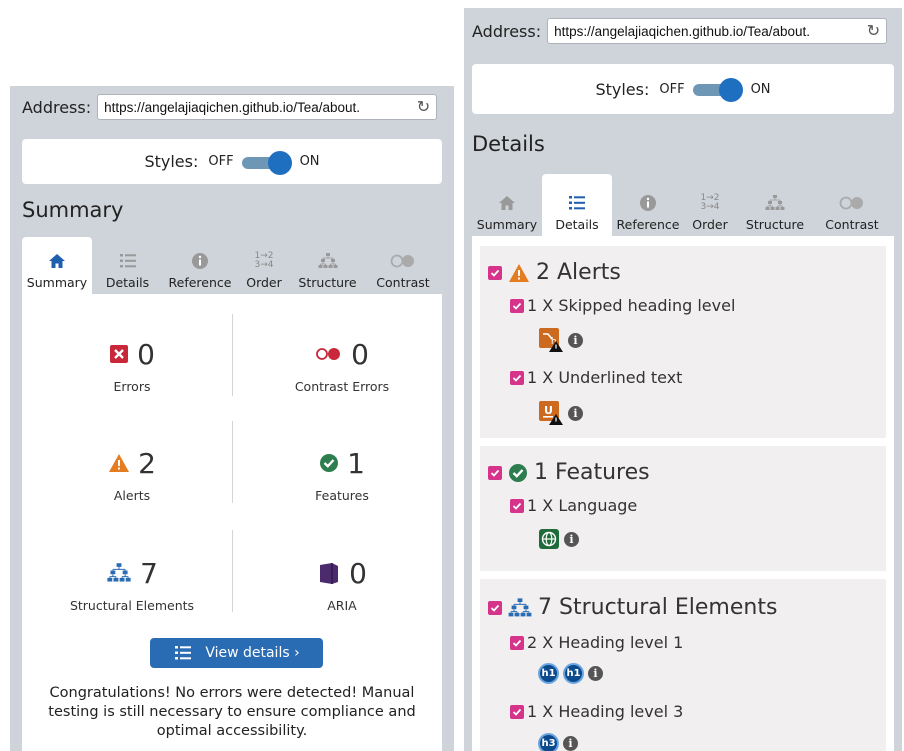 Image resolution: width=904 pixels, height=751 pixels. I want to click on language-icons: i, so click(558, 539).